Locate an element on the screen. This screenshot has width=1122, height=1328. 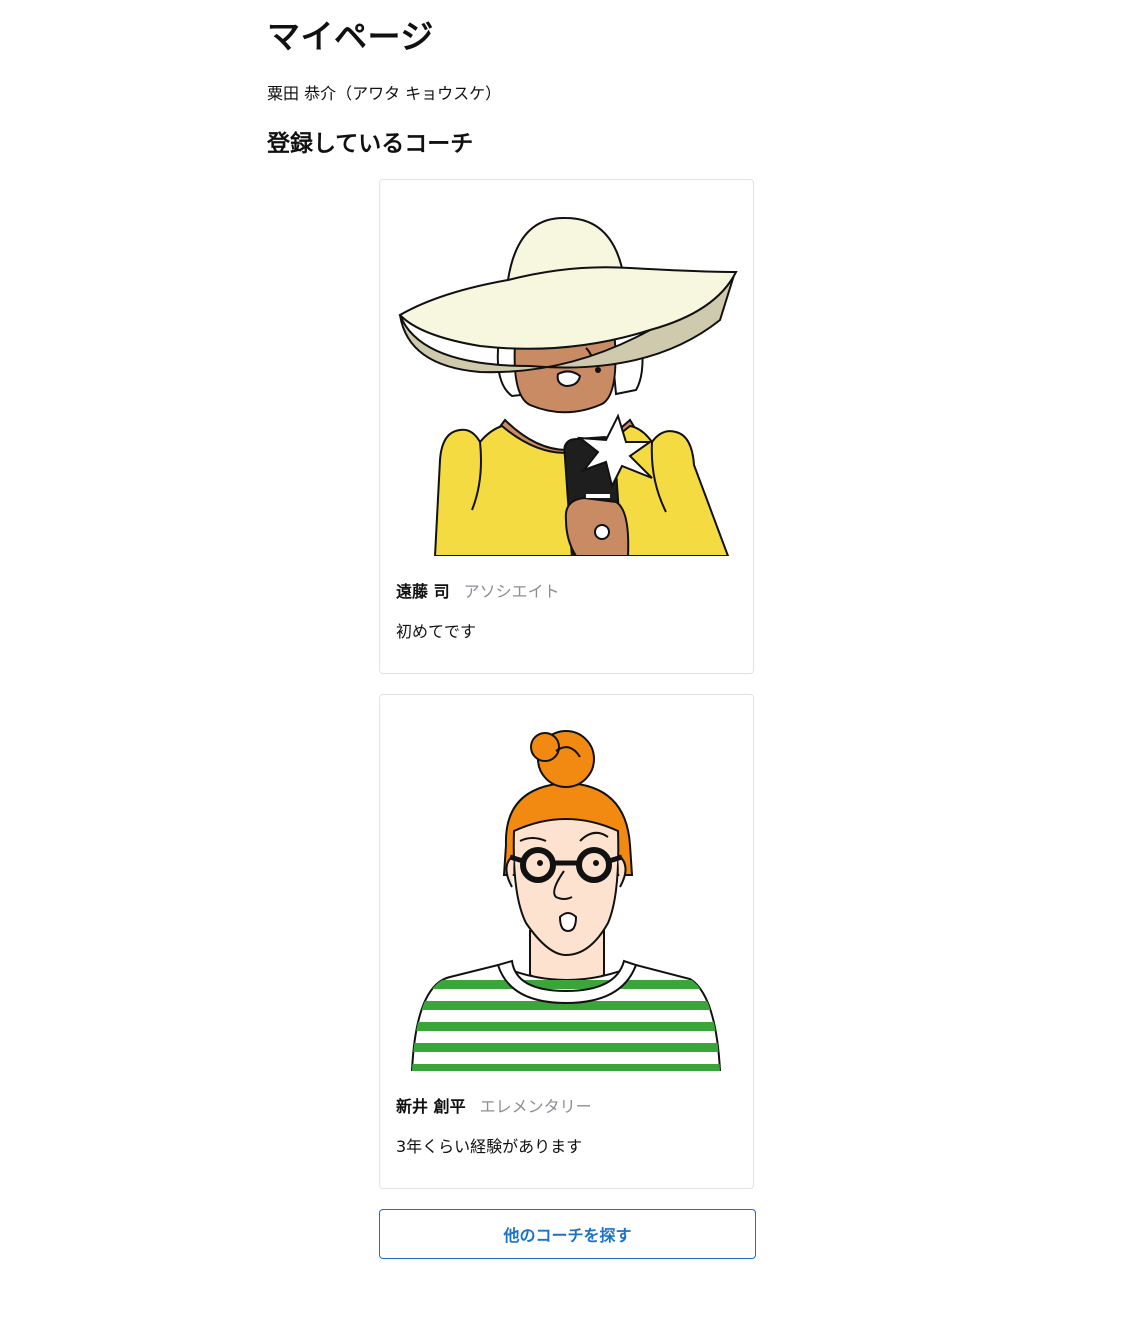
section-title-registered-coaches: 登録しているコーチ is located at coordinates (370, 144).